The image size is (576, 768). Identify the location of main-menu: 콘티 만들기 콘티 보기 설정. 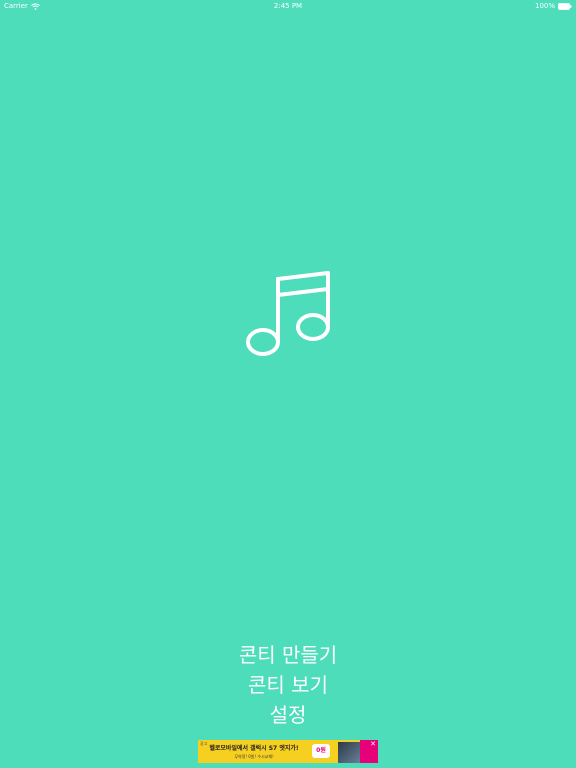
(288, 685).